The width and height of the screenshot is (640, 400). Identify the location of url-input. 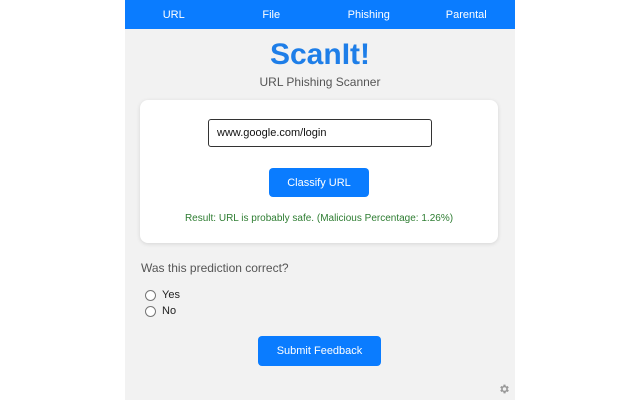
(320, 133).